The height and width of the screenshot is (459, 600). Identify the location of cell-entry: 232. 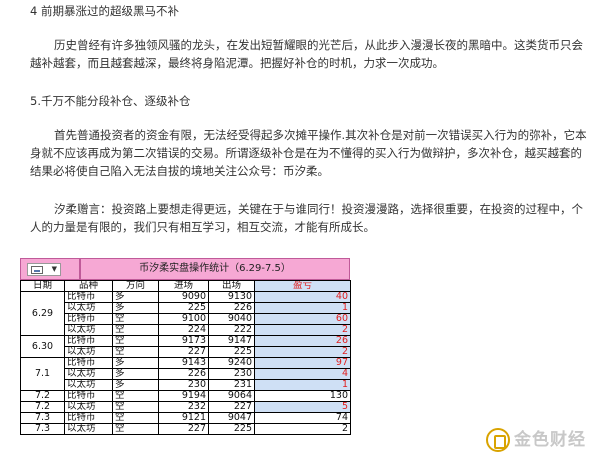
(183, 407).